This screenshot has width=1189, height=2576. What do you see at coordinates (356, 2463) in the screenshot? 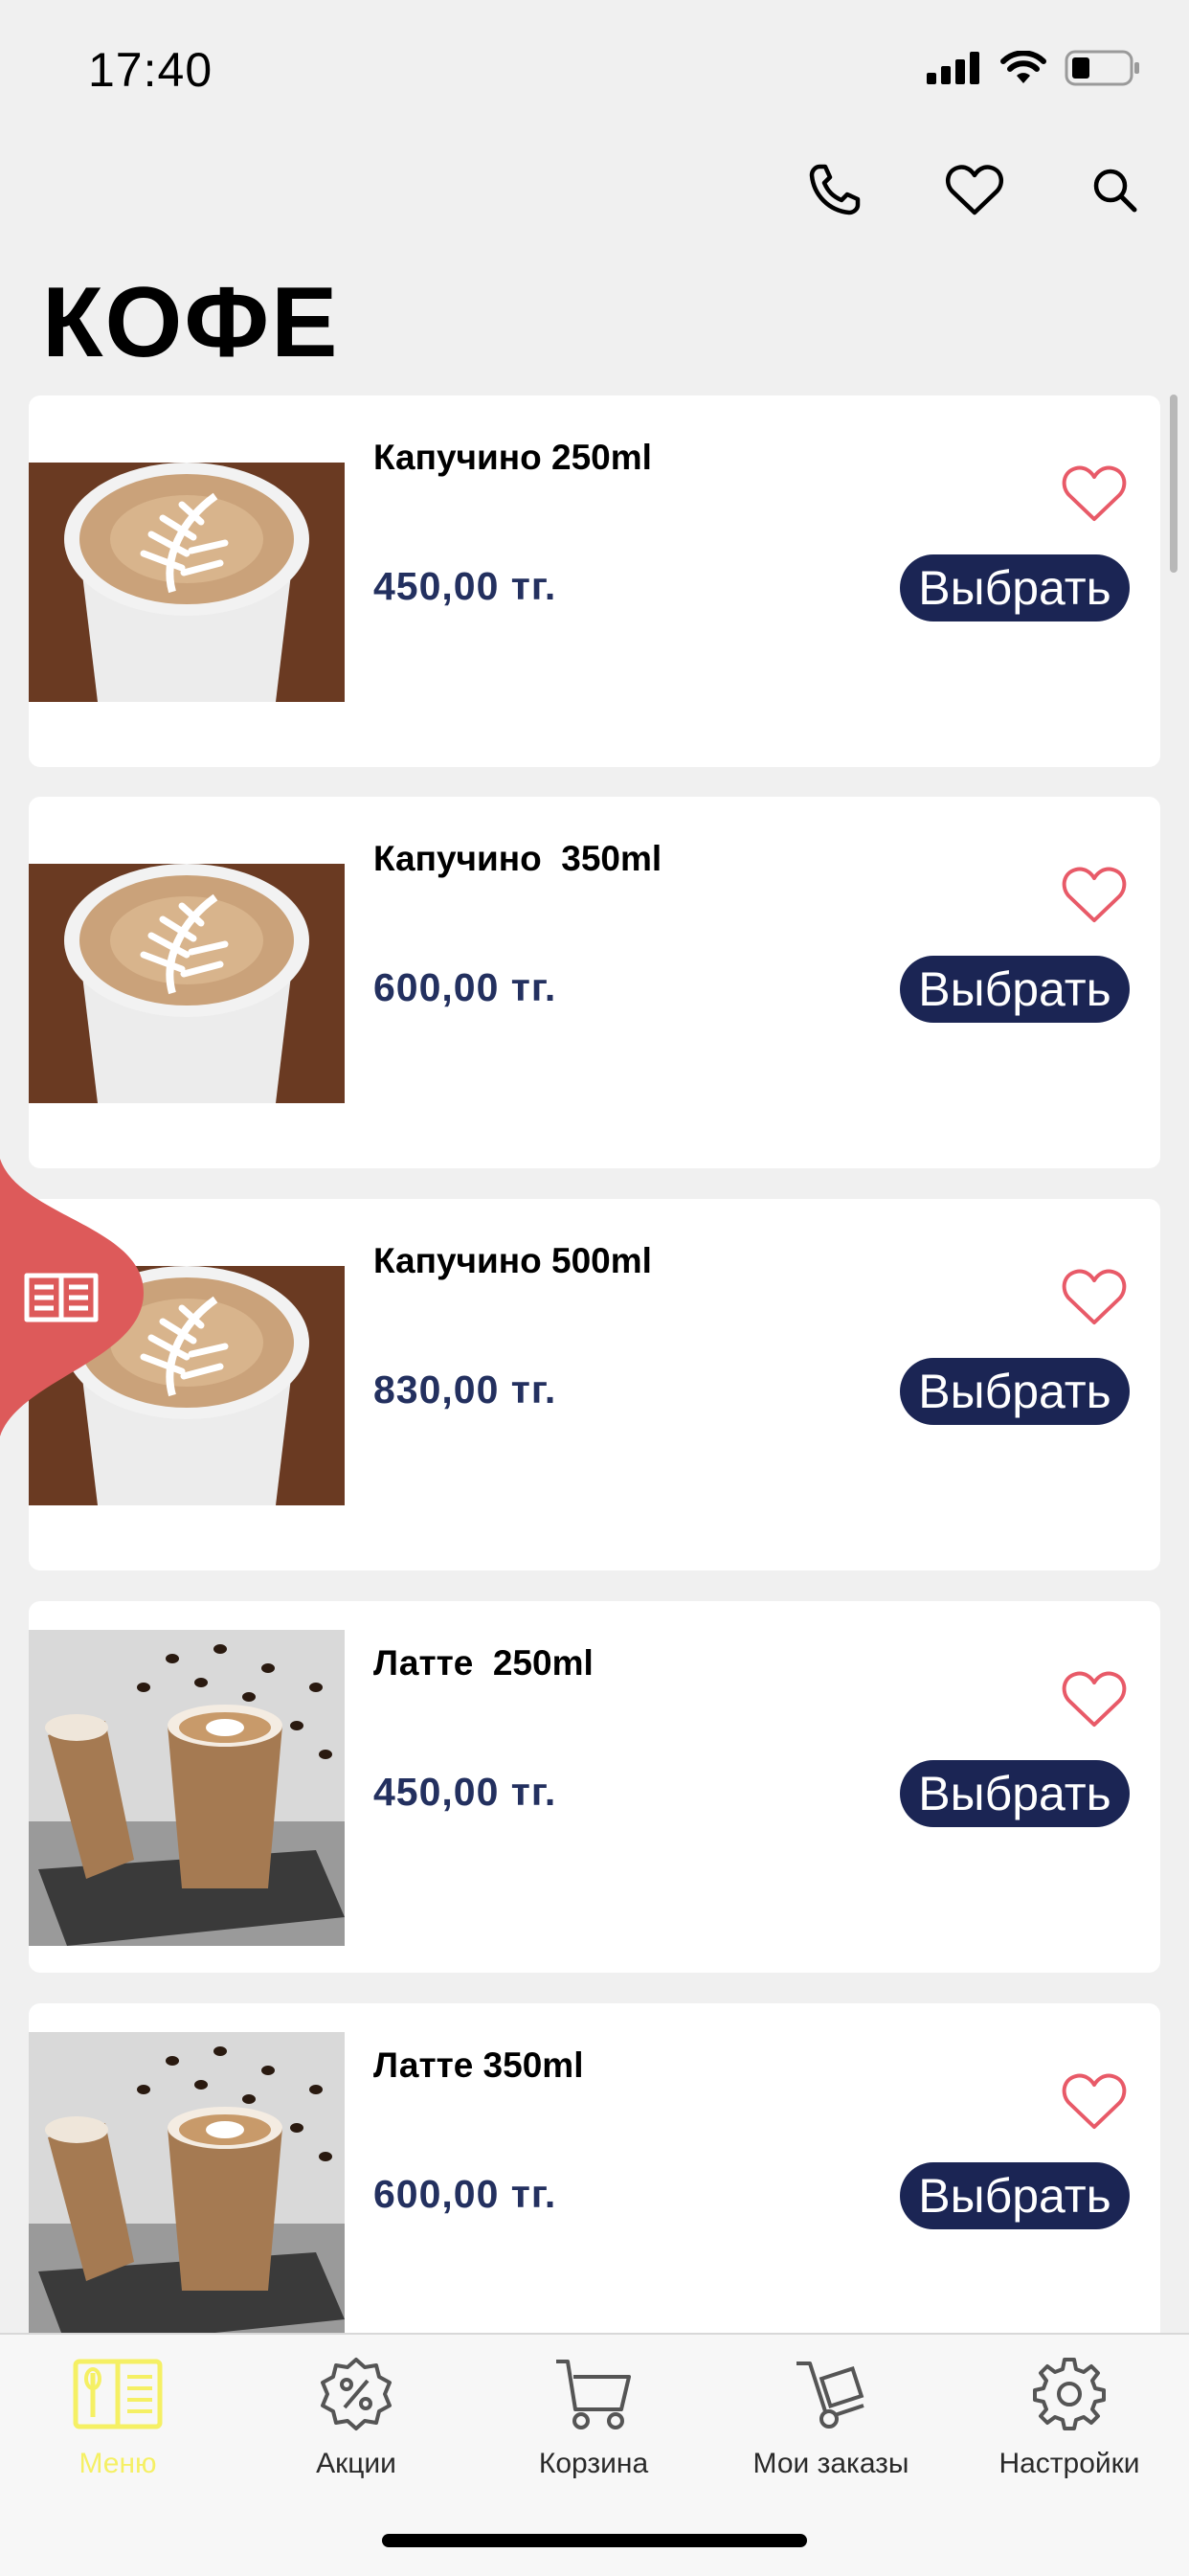
I see `tab-label: Акции` at bounding box center [356, 2463].